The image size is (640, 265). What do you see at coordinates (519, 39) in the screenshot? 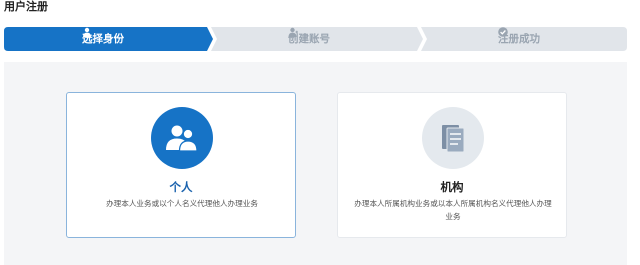
I see `step-register-success: 注册成功` at bounding box center [519, 39].